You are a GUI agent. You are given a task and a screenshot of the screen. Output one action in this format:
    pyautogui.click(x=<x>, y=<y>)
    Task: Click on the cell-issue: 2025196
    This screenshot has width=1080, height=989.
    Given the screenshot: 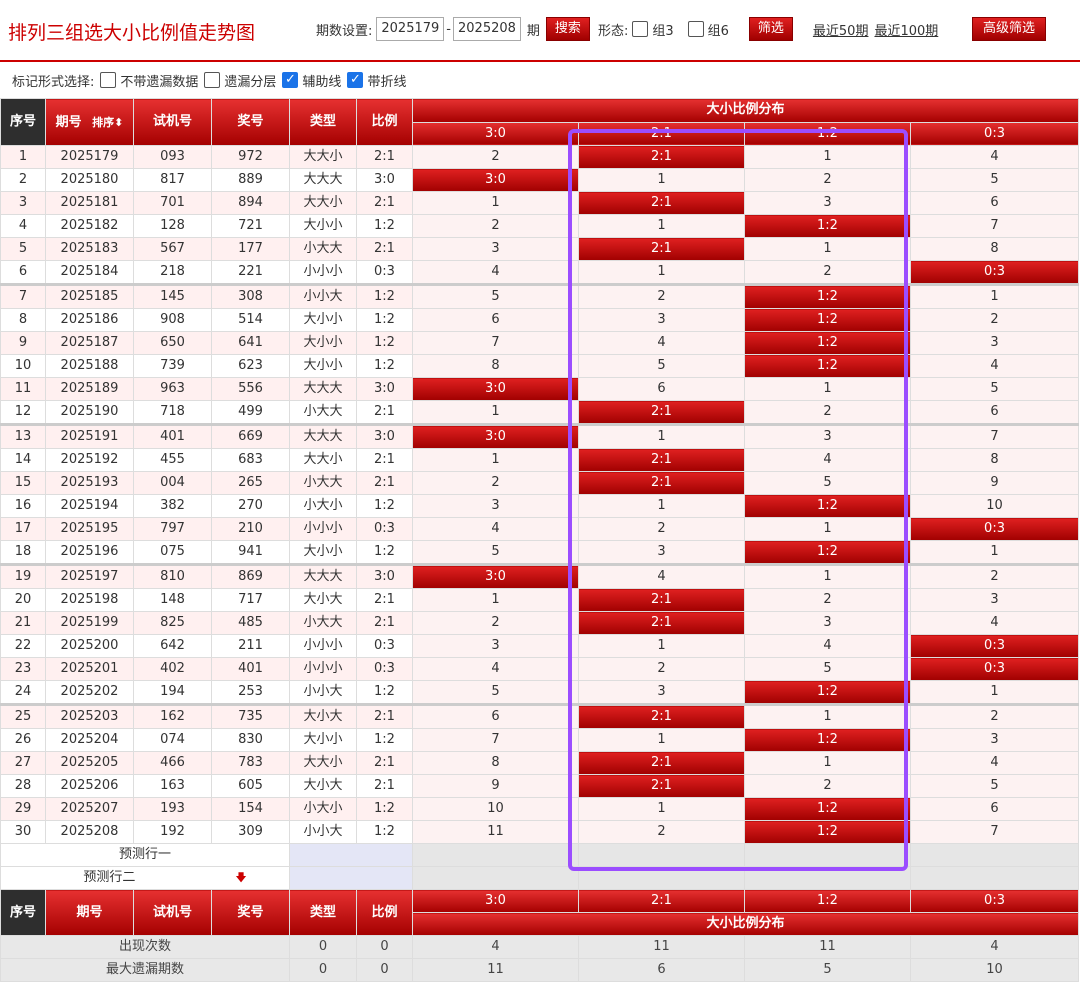 What is the action you would take?
    pyautogui.click(x=89, y=552)
    